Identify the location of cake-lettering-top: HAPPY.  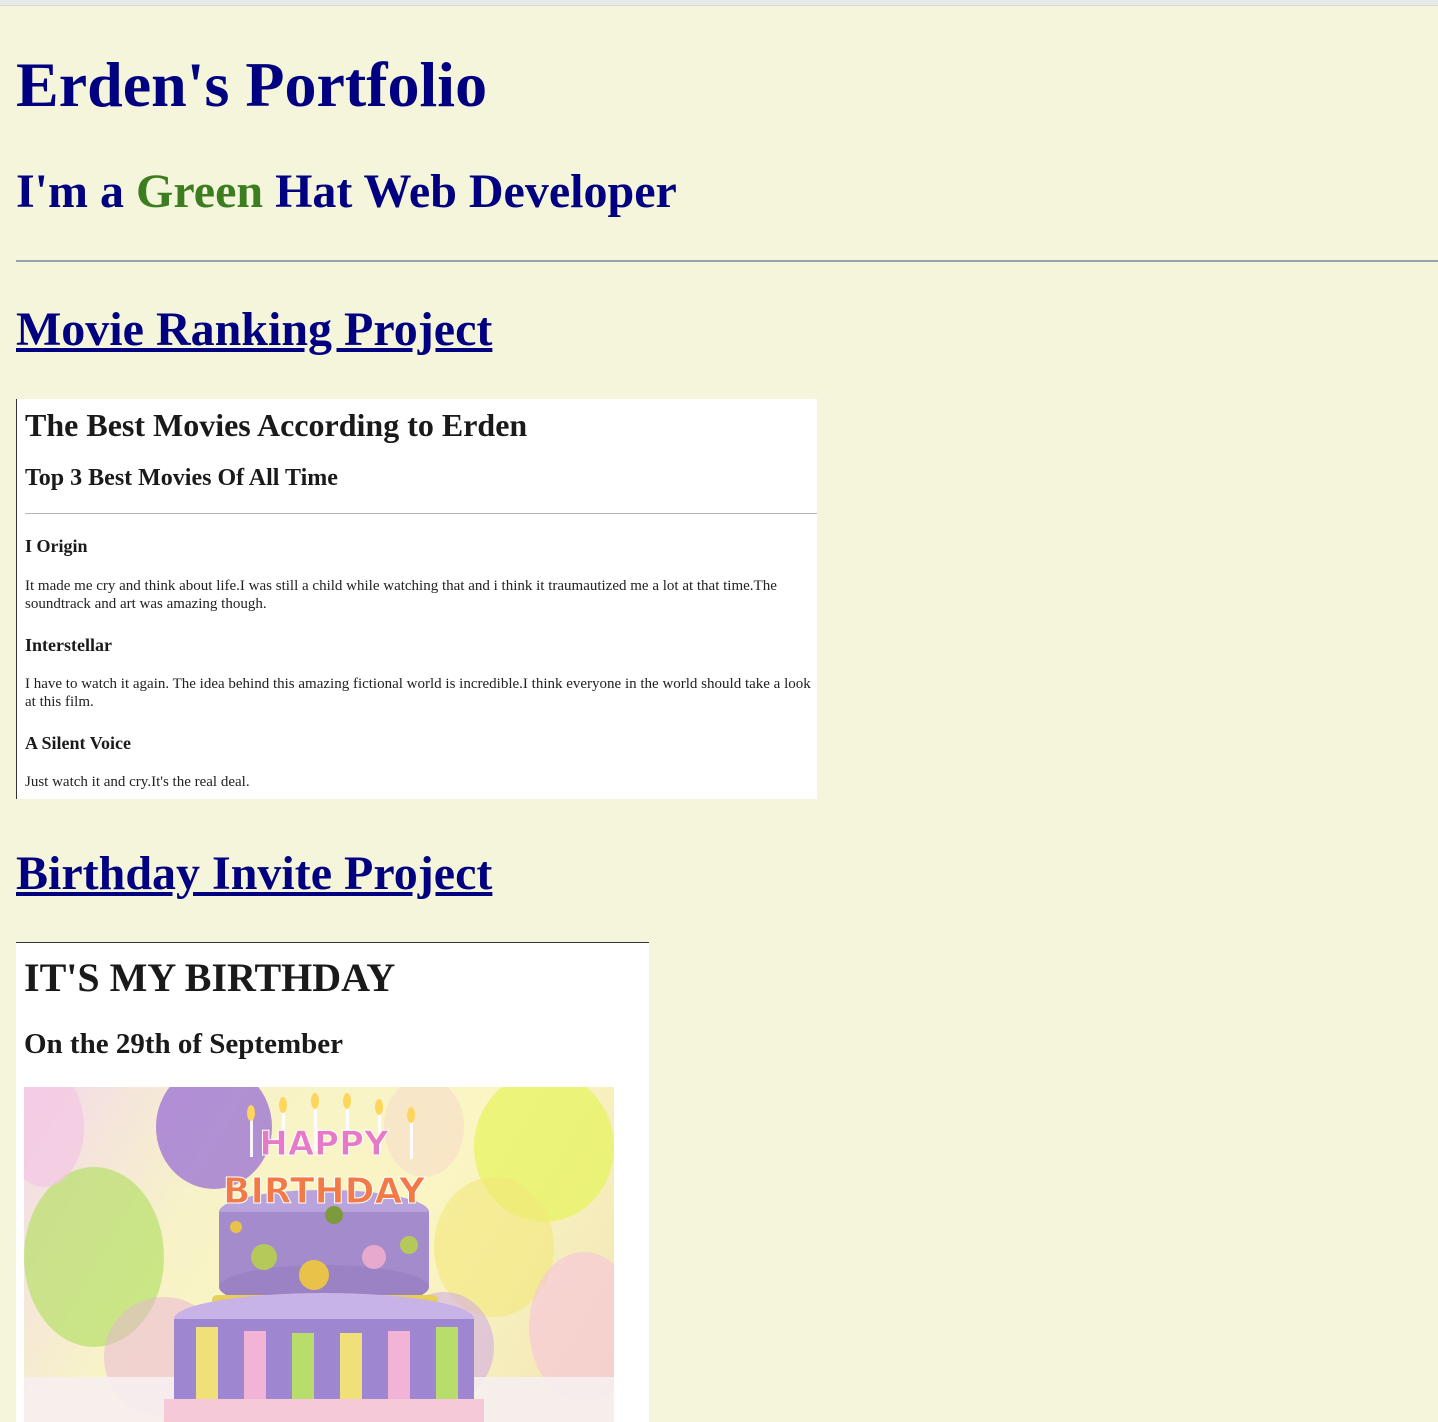
(324, 1144).